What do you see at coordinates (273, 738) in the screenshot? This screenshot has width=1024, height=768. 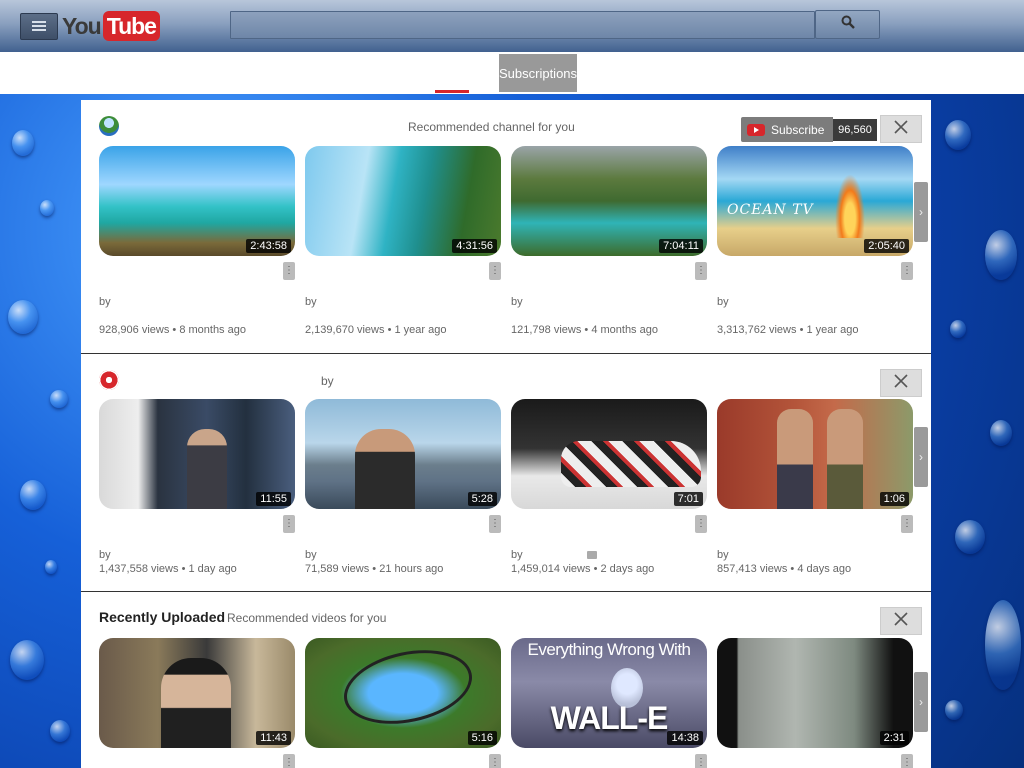 I see `video-duration: 11:43` at bounding box center [273, 738].